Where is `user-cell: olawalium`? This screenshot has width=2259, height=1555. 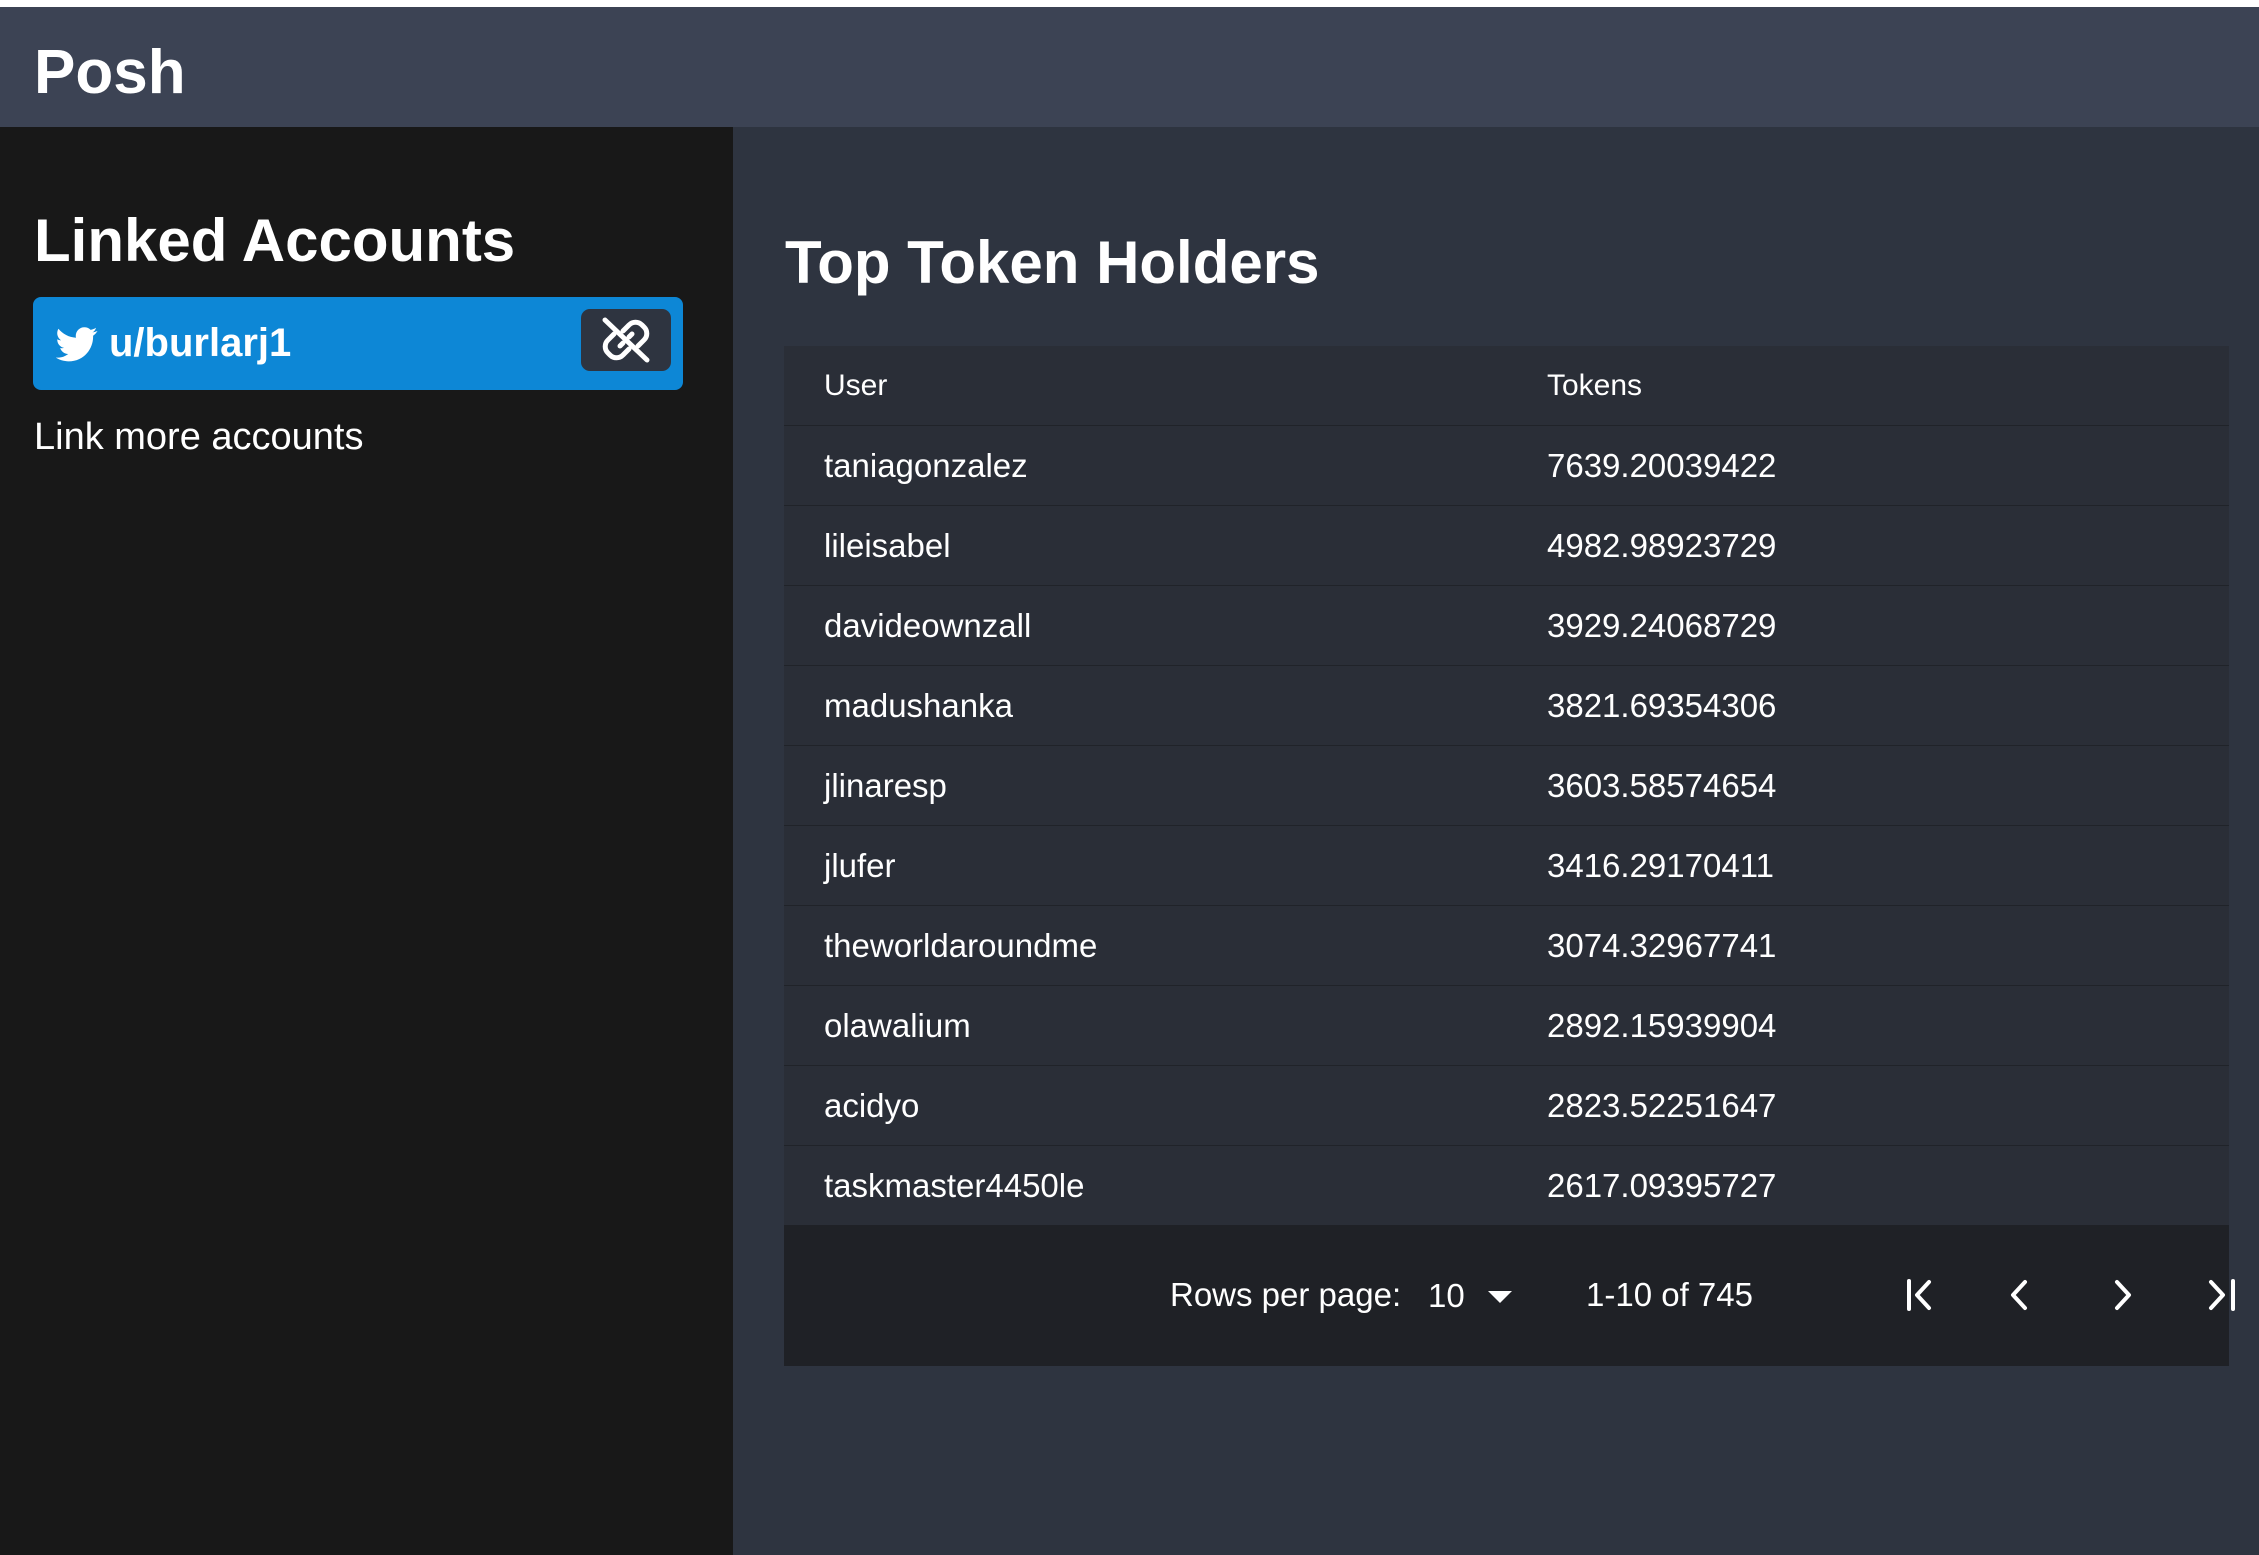 user-cell: olawalium is located at coordinates (1145, 1025).